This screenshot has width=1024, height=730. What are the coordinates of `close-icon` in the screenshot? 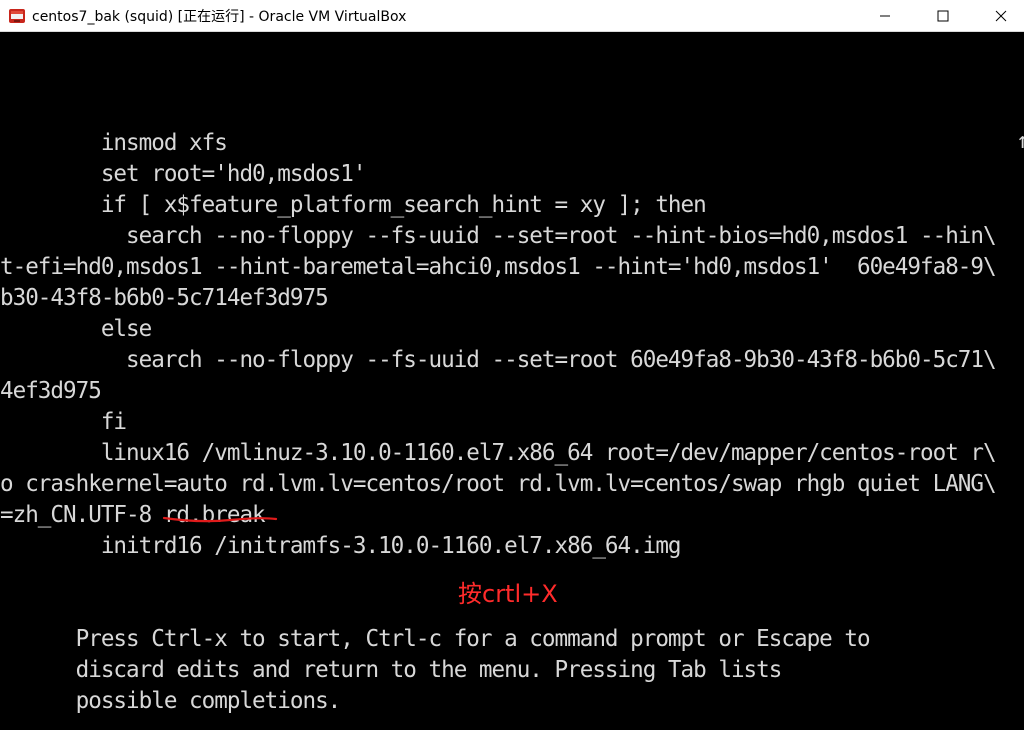 It's located at (1001, 15).